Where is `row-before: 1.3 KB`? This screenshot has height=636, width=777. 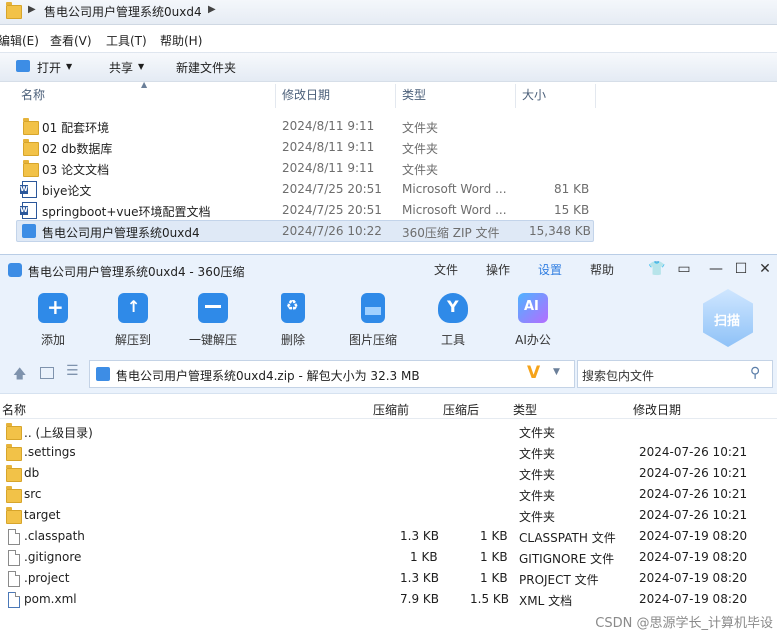
row-before: 1.3 KB is located at coordinates (419, 578).